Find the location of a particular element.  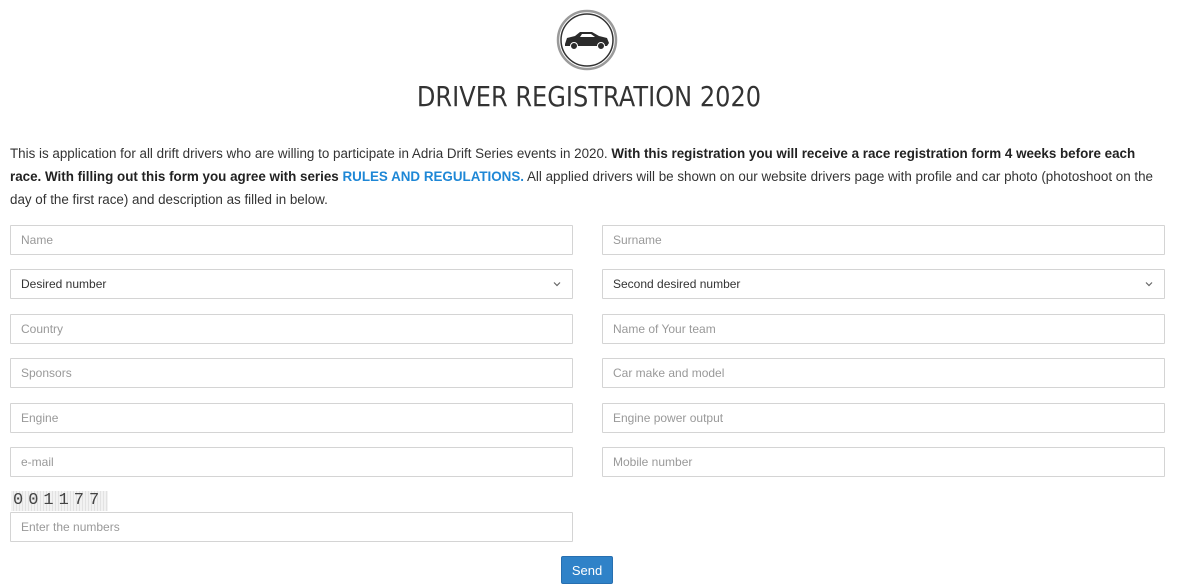

second-desired-number-value: Second desired number is located at coordinates (677, 284).